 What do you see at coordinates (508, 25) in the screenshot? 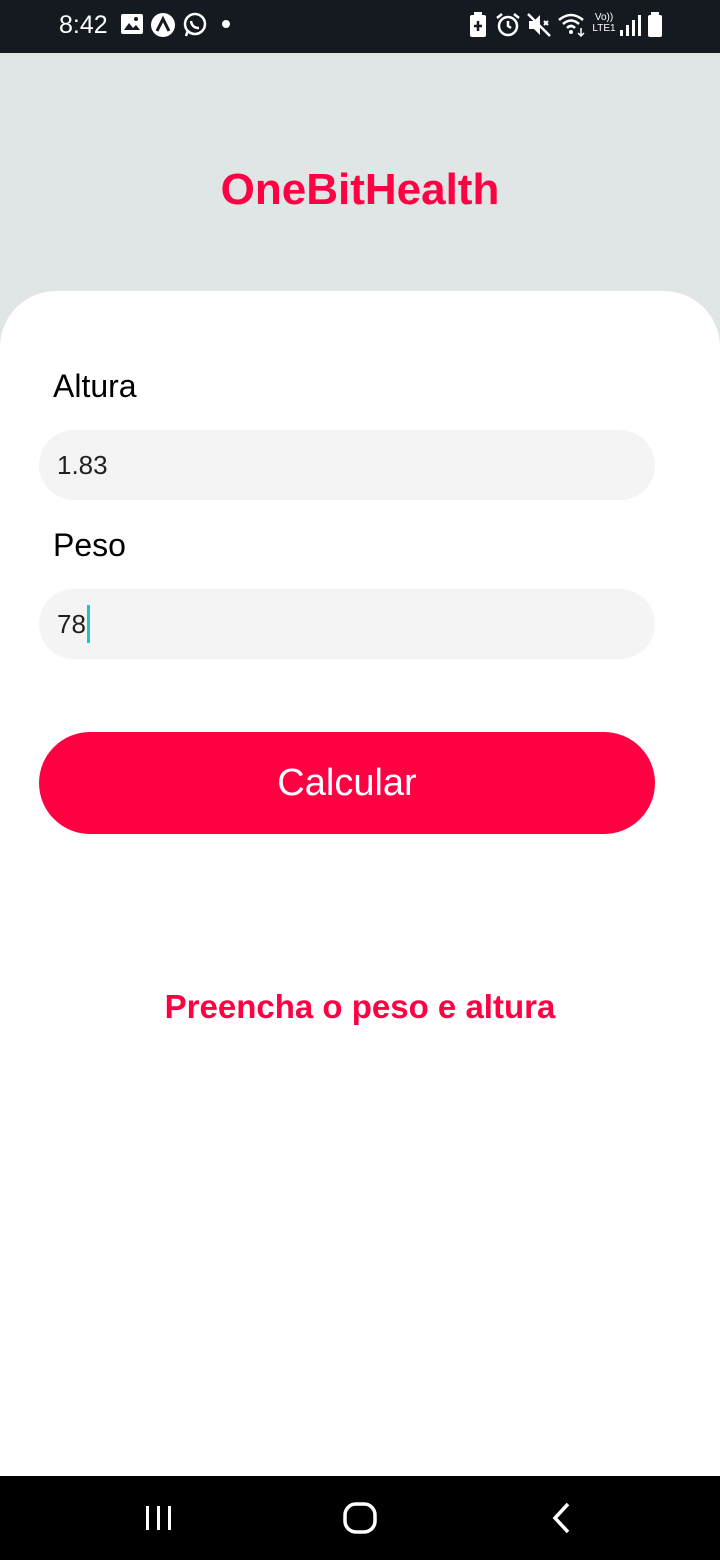
I see `alarm-icon` at bounding box center [508, 25].